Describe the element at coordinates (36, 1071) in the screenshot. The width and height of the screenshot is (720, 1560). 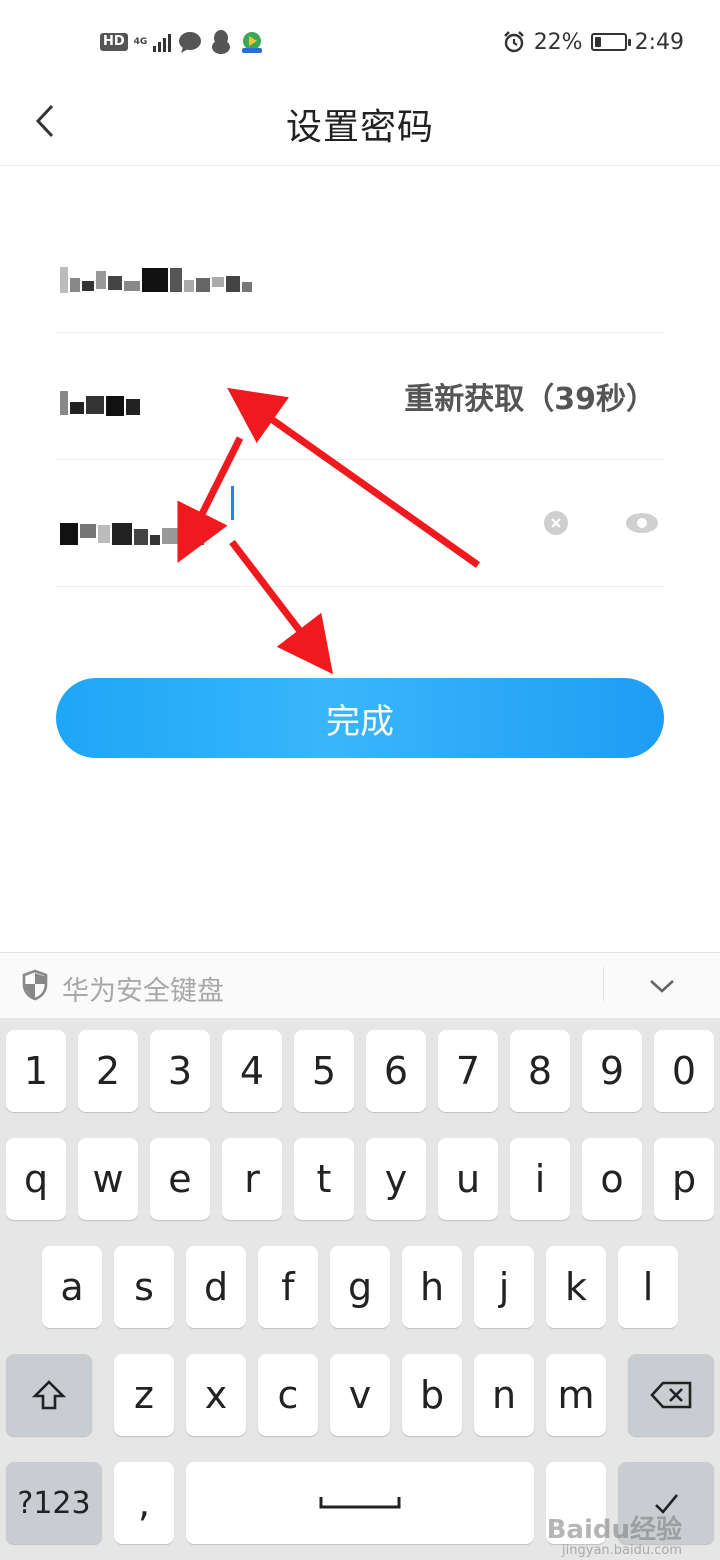
I see `key-1: 1` at that location.